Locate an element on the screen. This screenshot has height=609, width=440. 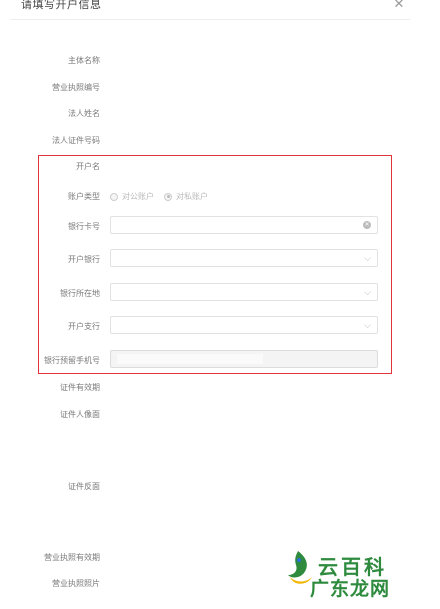
bank-location-select: ⌵ is located at coordinates (244, 292).